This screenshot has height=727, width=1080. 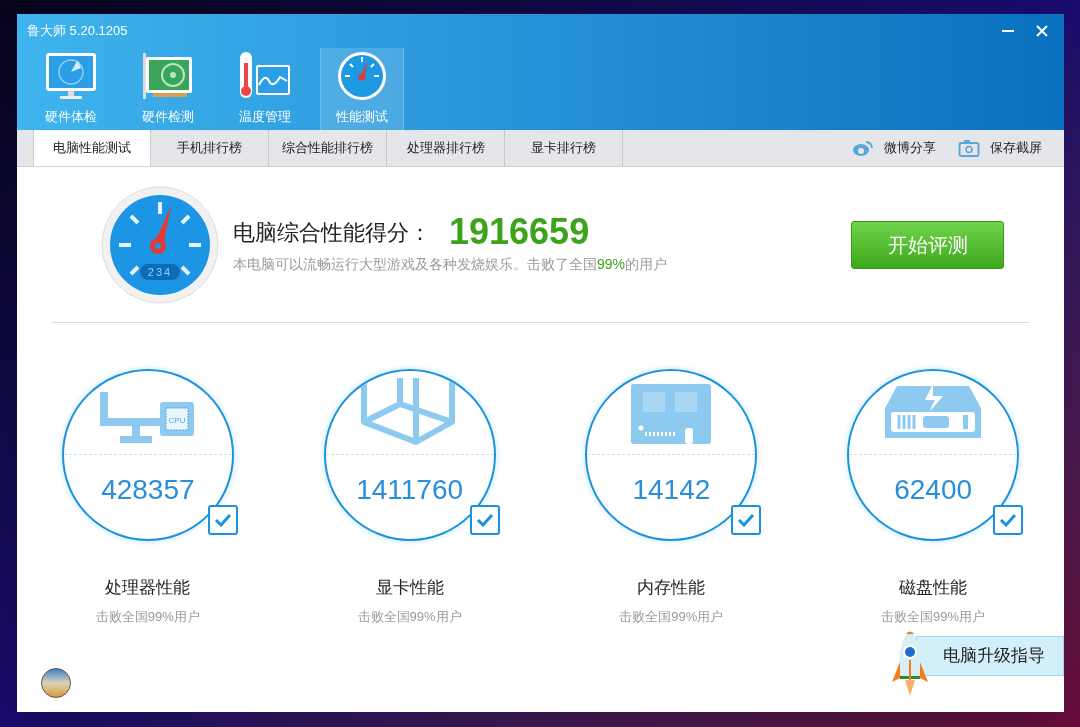 I want to click on camera-icon, so click(x=969, y=148).